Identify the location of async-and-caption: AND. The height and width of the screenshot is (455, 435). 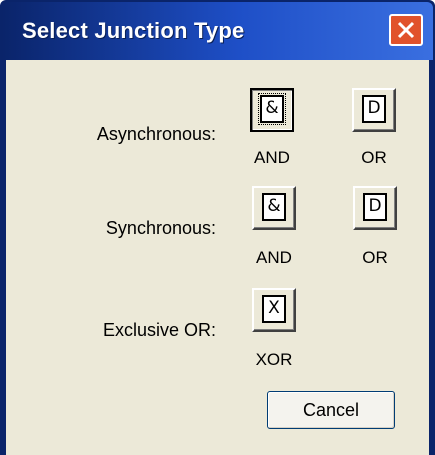
(272, 157).